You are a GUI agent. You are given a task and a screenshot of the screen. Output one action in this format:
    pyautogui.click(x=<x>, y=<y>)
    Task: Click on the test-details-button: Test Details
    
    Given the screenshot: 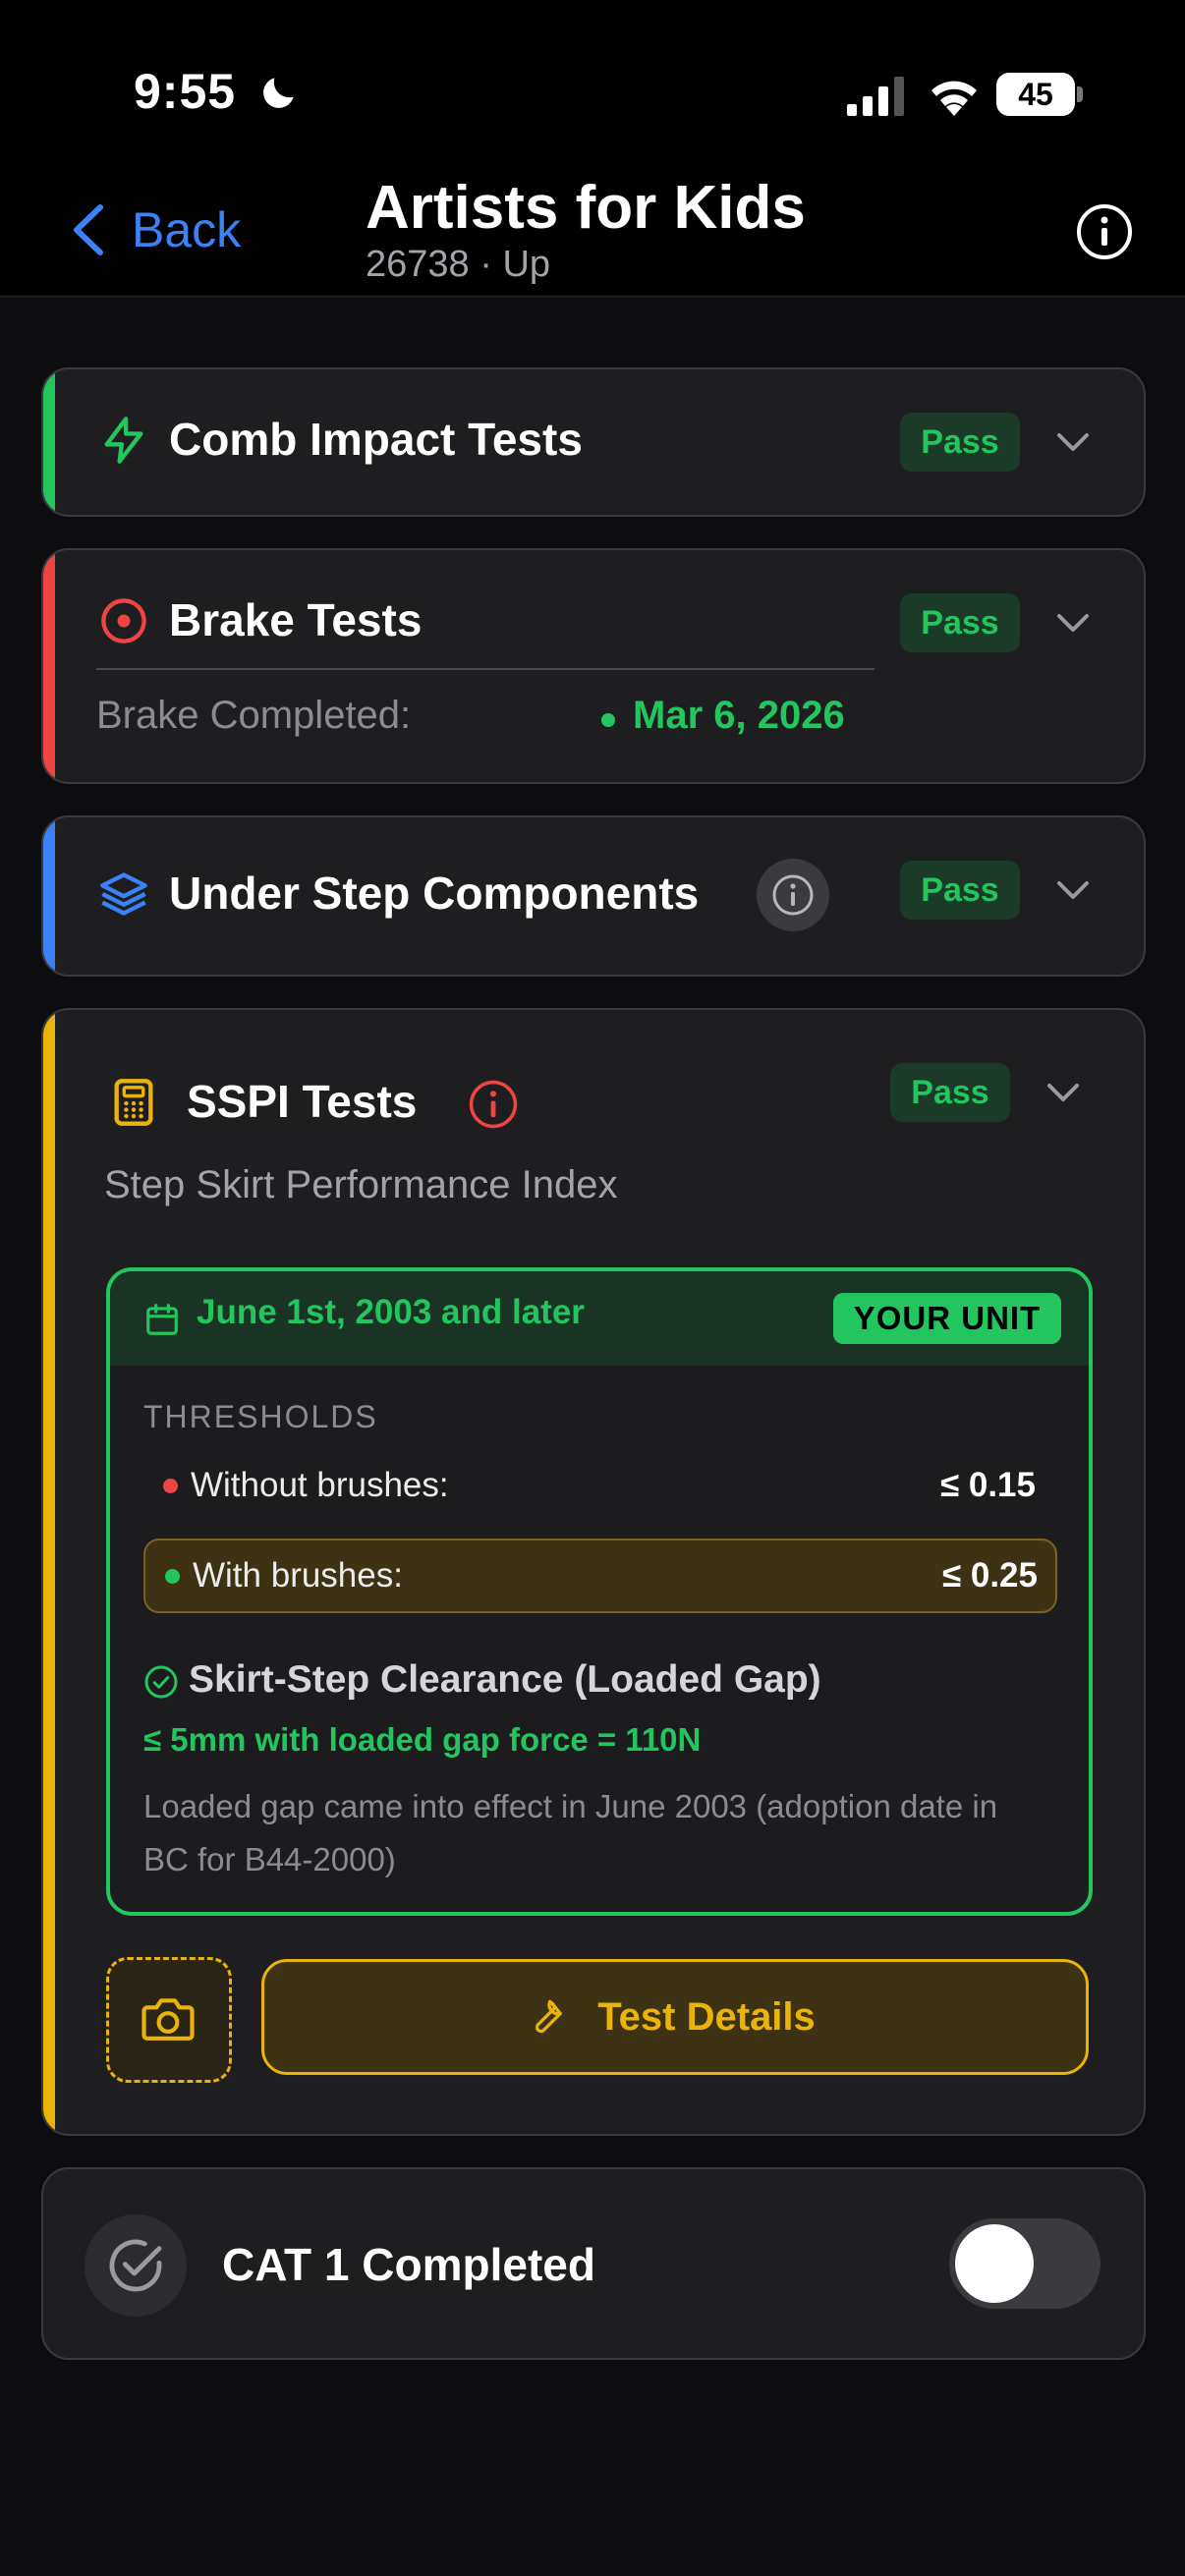 What is the action you would take?
    pyautogui.click(x=675, y=2017)
    